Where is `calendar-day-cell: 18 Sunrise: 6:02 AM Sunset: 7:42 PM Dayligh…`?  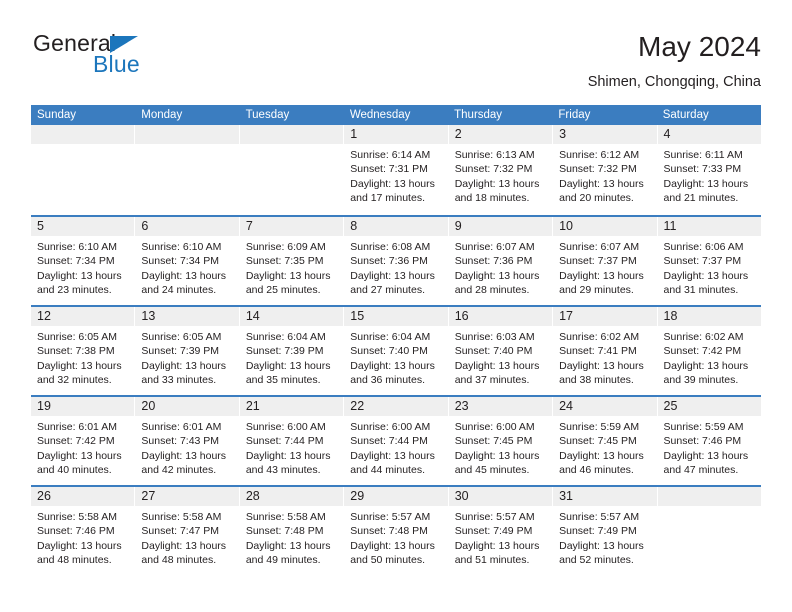 calendar-day-cell: 18 Sunrise: 6:02 AM Sunset: 7:42 PM Dayligh… is located at coordinates (709, 351).